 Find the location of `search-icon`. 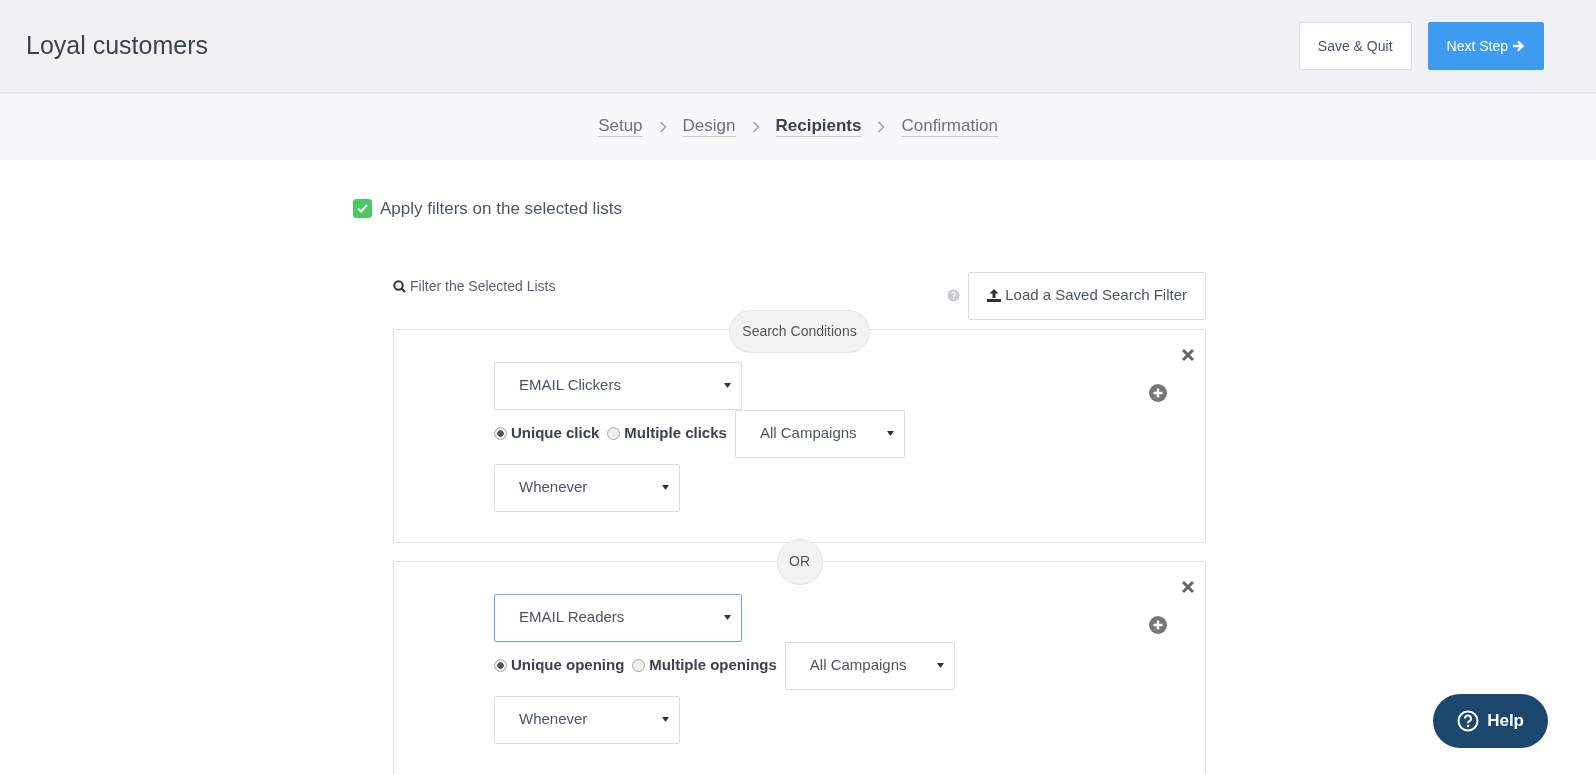

search-icon is located at coordinates (399, 286).